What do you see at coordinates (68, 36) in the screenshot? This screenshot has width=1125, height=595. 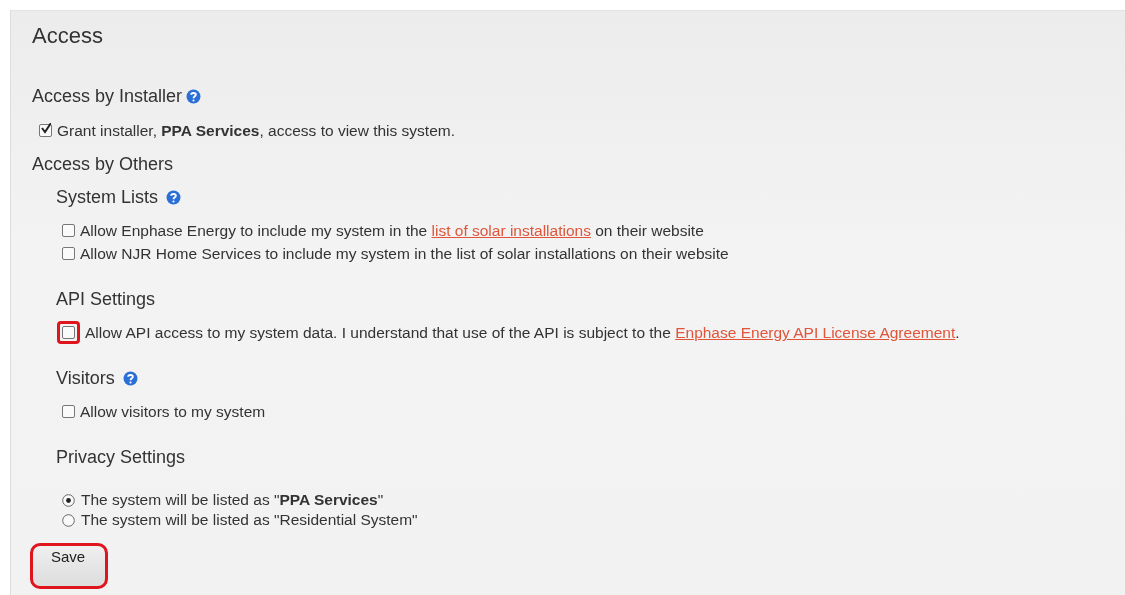 I see `page-title: Access` at bounding box center [68, 36].